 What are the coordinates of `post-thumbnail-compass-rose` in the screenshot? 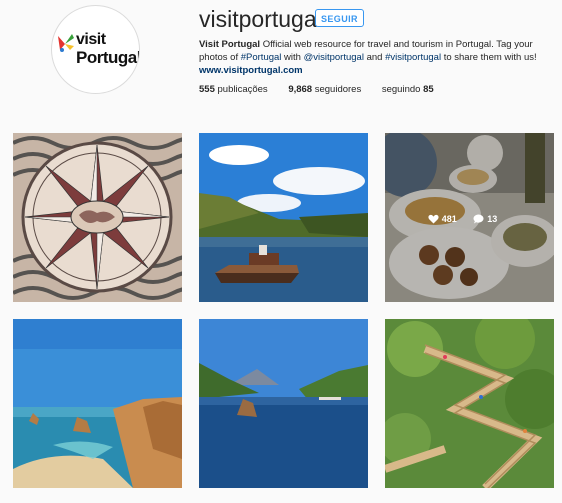 It's located at (97, 217).